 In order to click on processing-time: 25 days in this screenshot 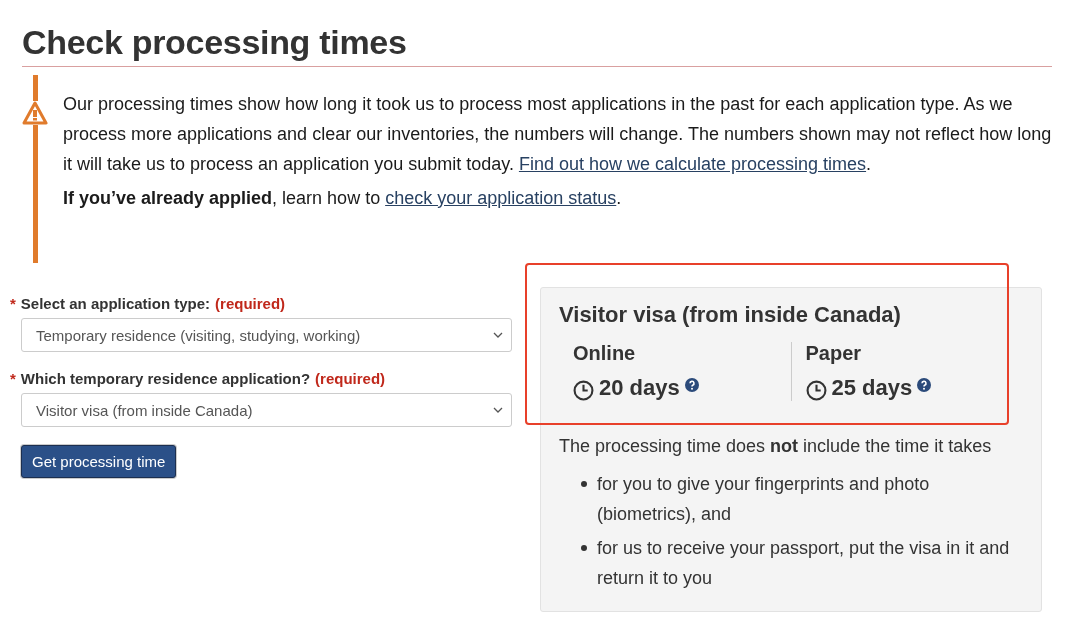, I will do `click(872, 388)`.